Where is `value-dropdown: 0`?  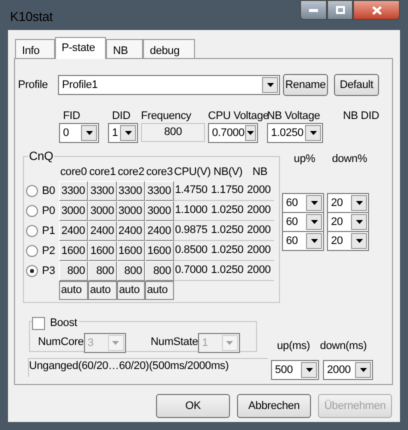
value-dropdown: 0 is located at coordinates (79, 133).